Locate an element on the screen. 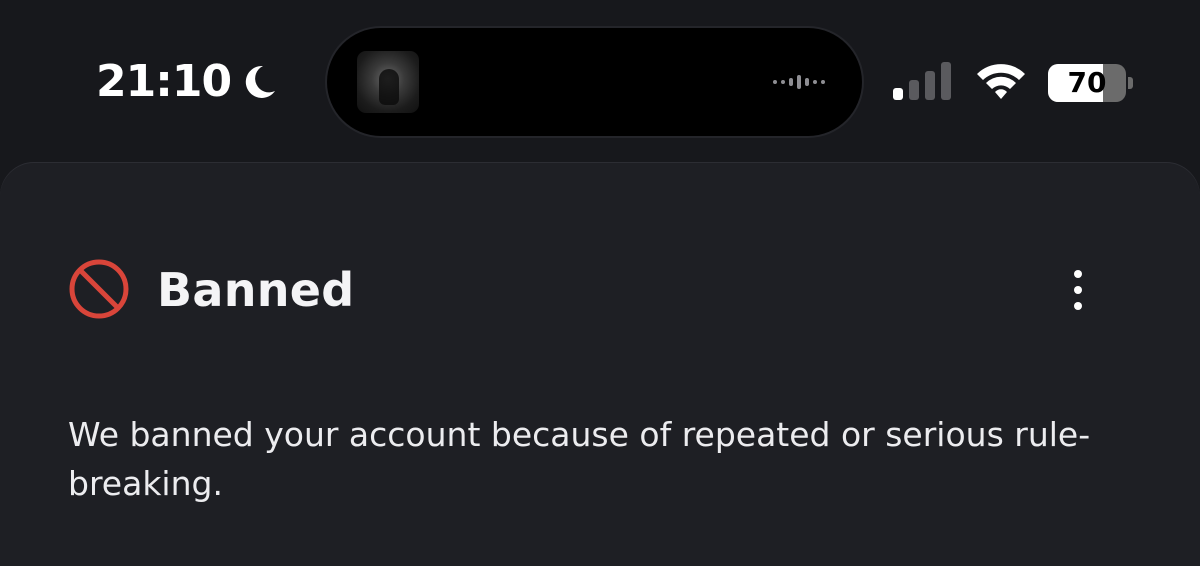  battery-indicator: 70 is located at coordinates (1090, 83).